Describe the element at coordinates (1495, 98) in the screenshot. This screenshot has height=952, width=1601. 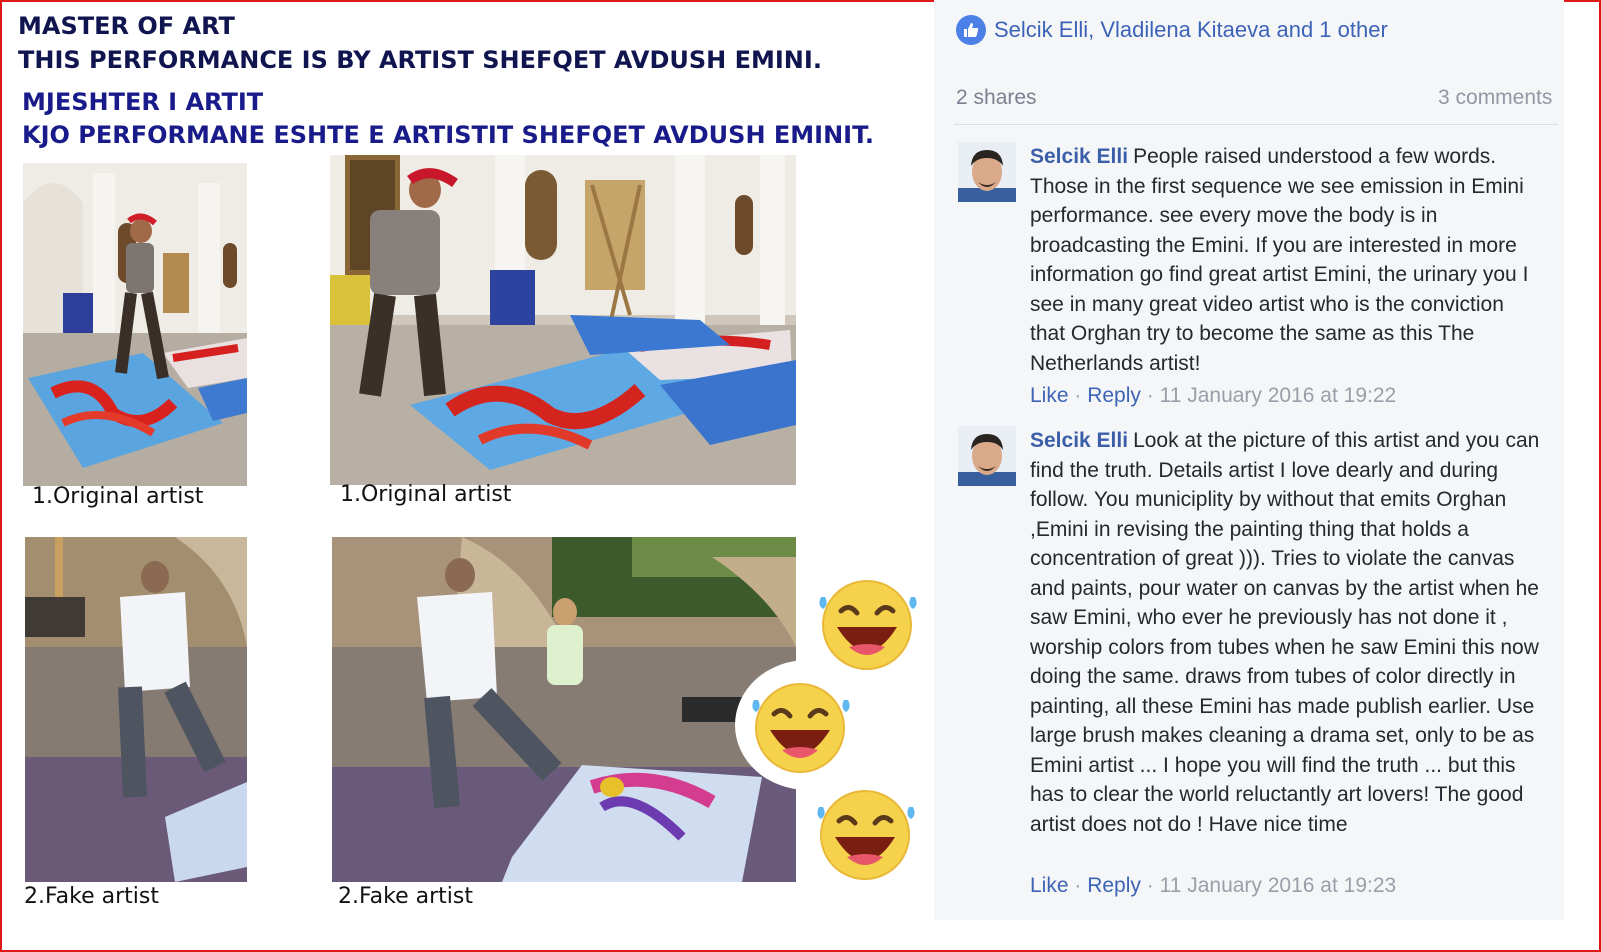
I see `comments-count: 3 comments` at that location.